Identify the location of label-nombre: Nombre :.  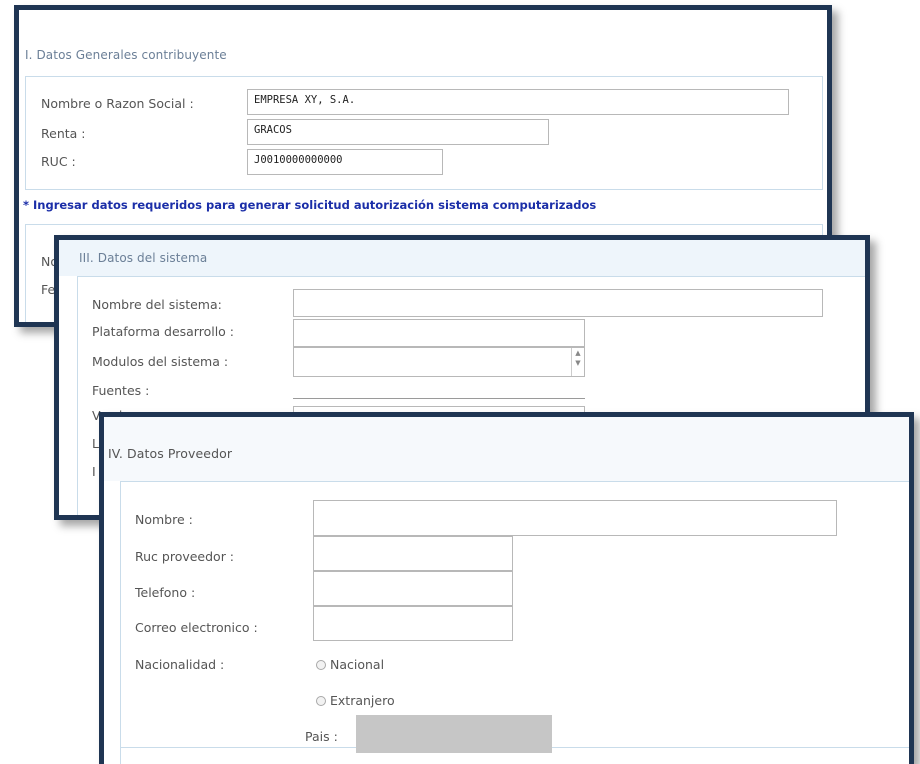
(164, 519).